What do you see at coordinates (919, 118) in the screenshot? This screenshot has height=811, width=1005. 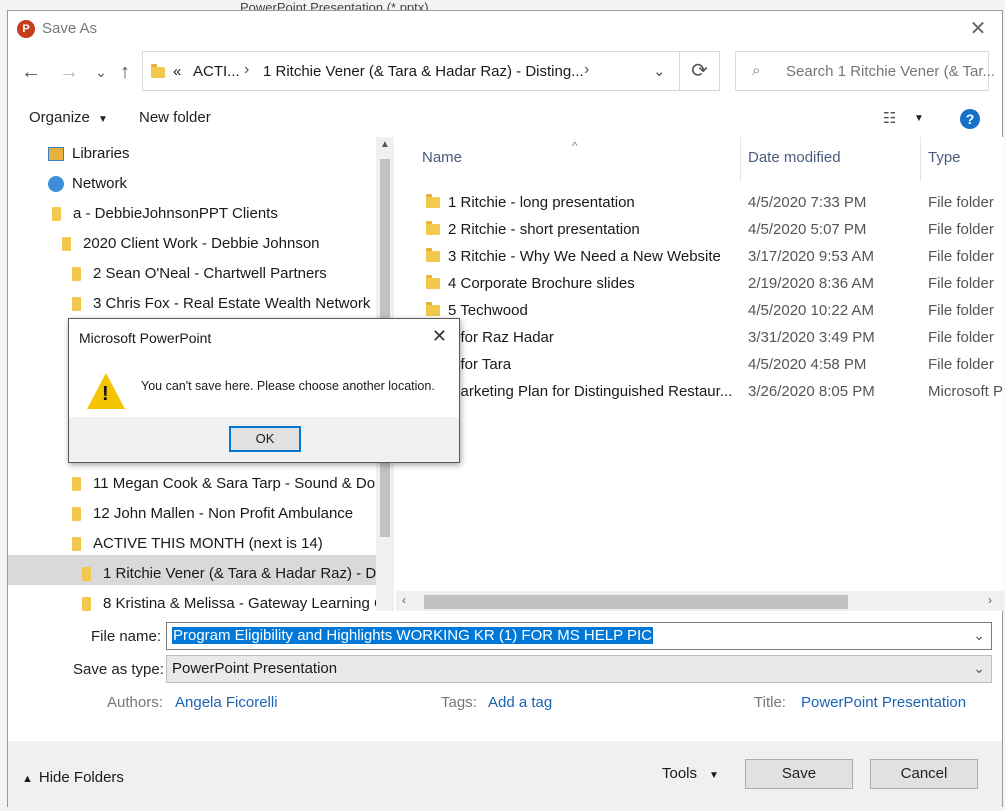 I see `view-dropdown-icon: ▼` at bounding box center [919, 118].